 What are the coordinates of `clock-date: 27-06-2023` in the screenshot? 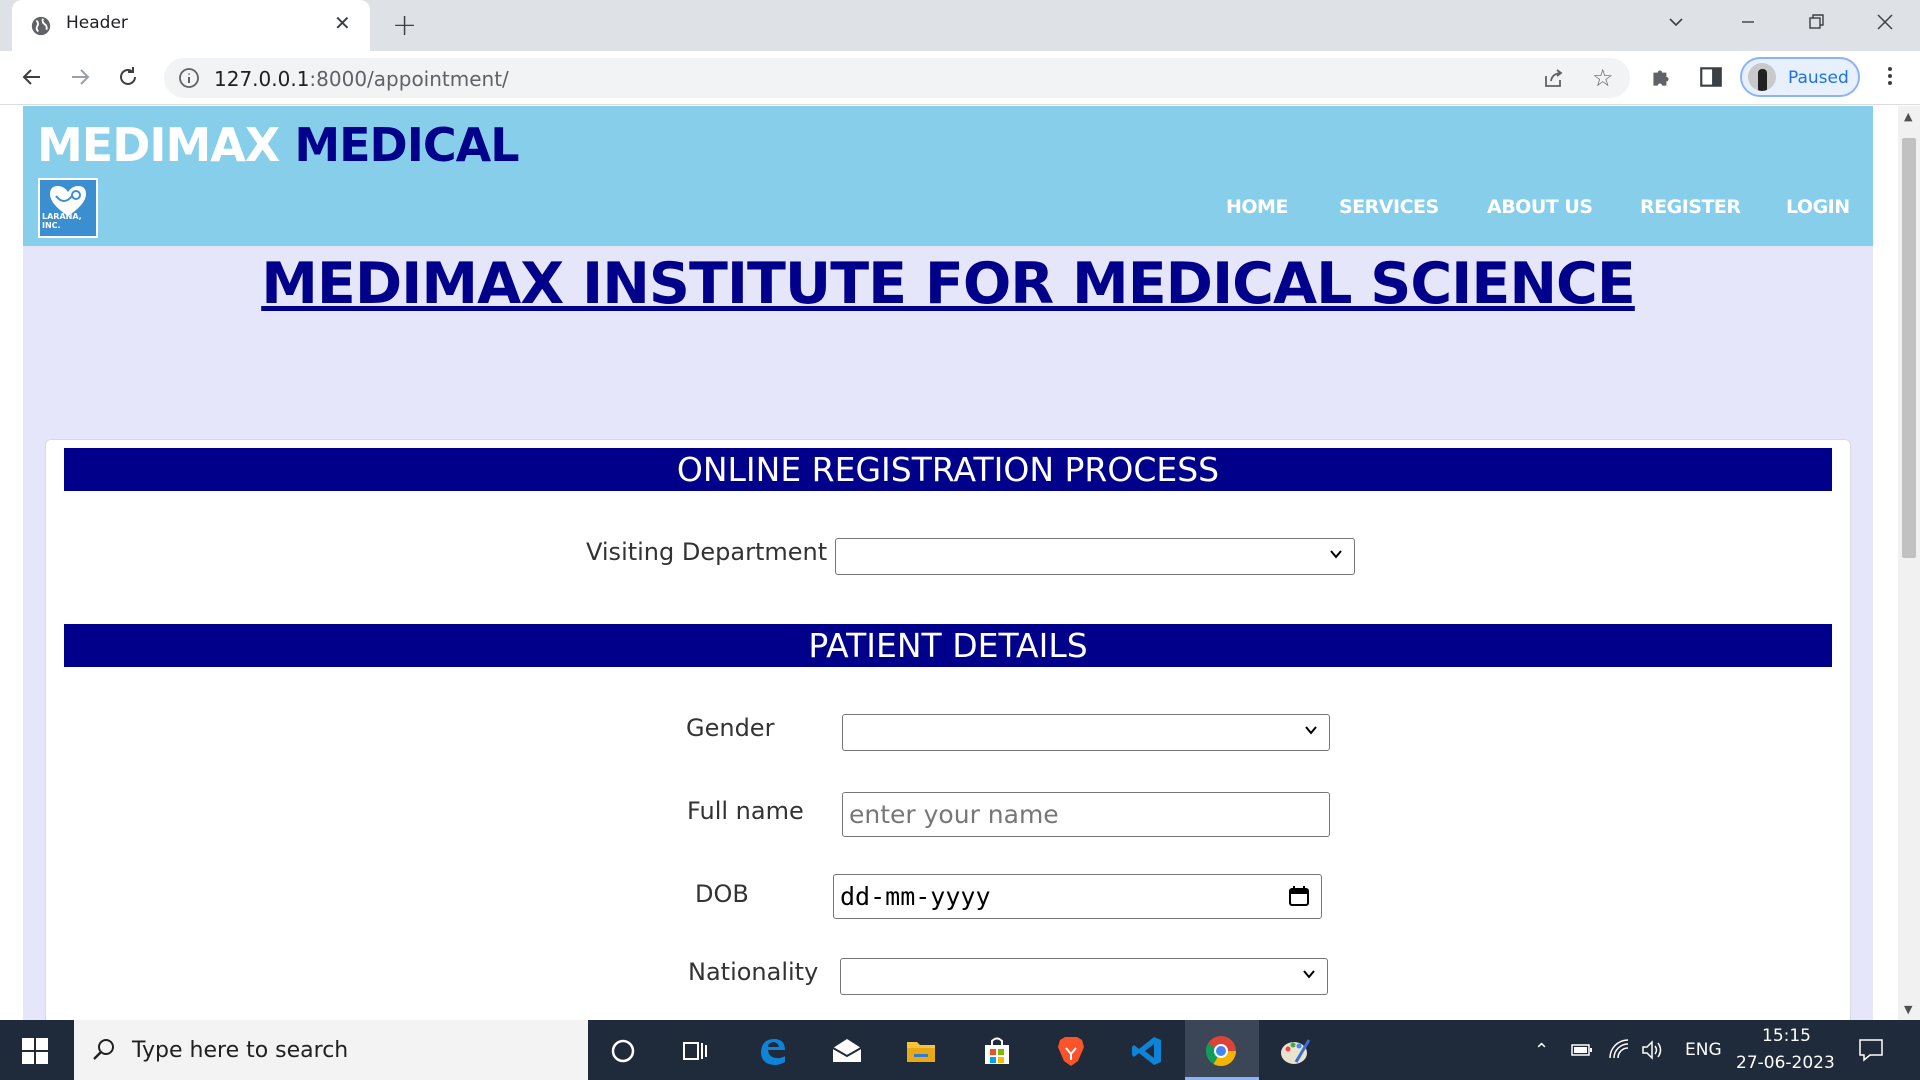 It's located at (1785, 1063).